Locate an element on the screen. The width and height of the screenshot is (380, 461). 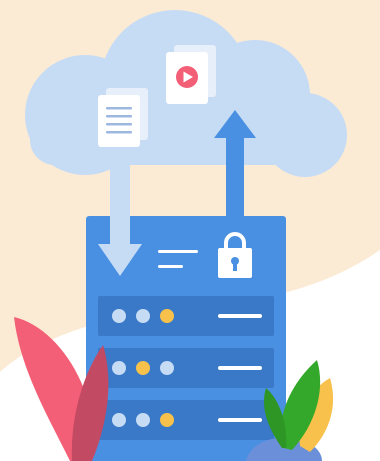
server-rows is located at coordinates (186, 368).